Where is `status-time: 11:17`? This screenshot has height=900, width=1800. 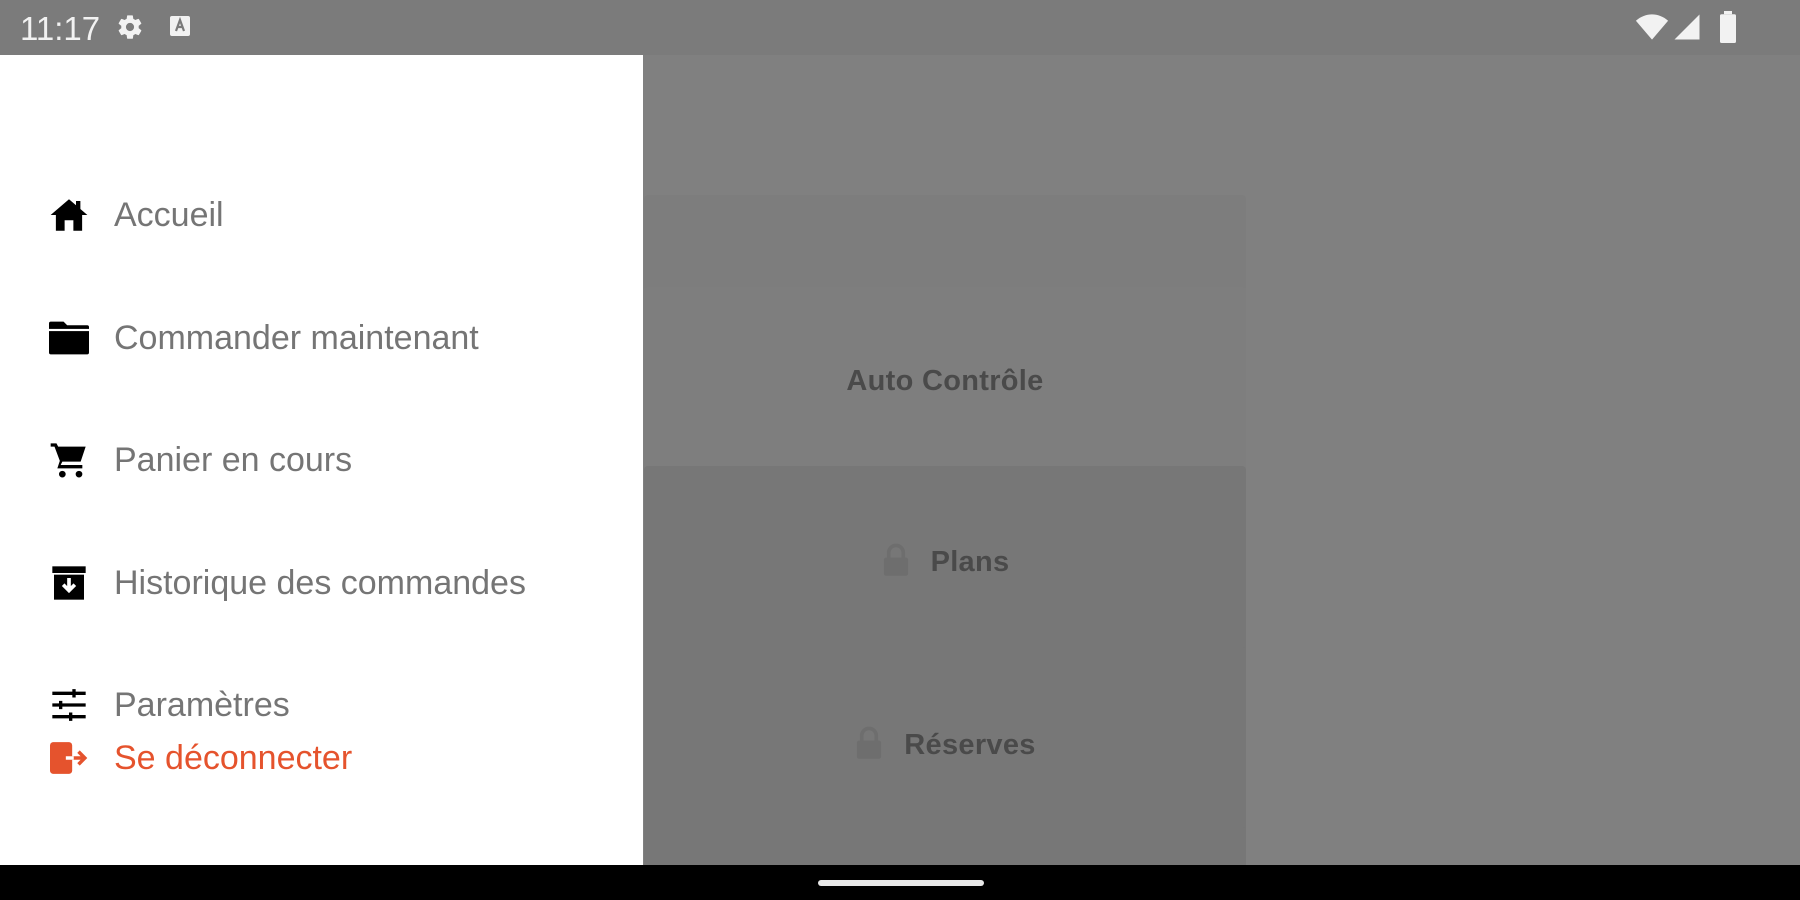
status-time: 11:17 is located at coordinates (60, 28).